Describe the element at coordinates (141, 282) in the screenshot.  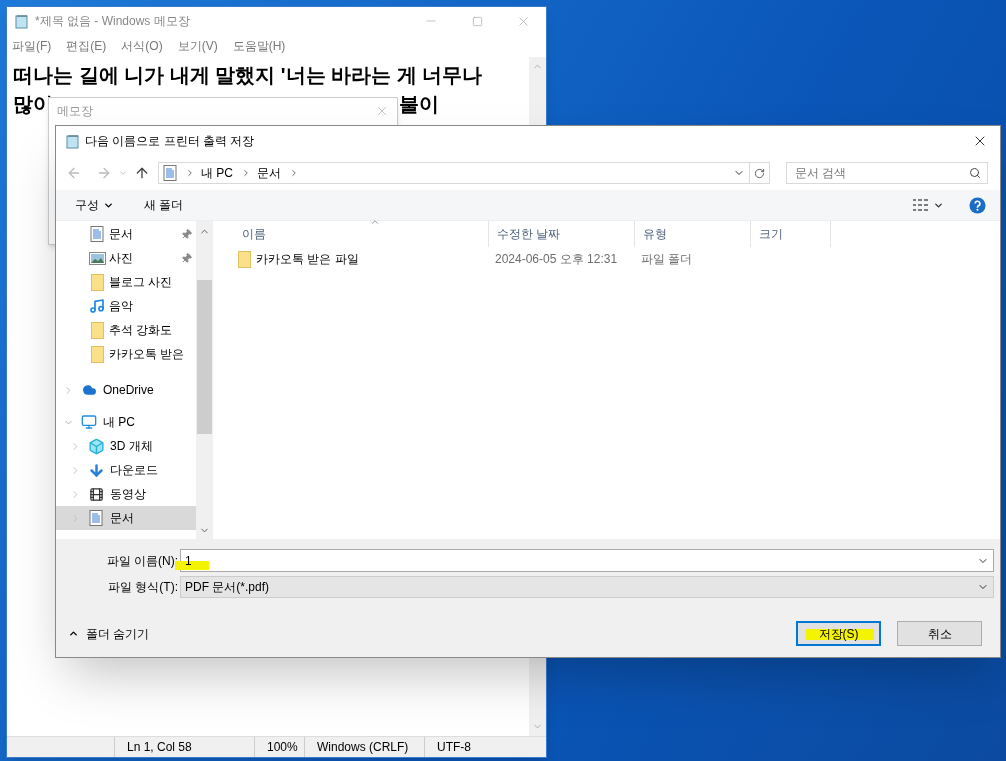
I see `nav-label: 블로그 사진` at that location.